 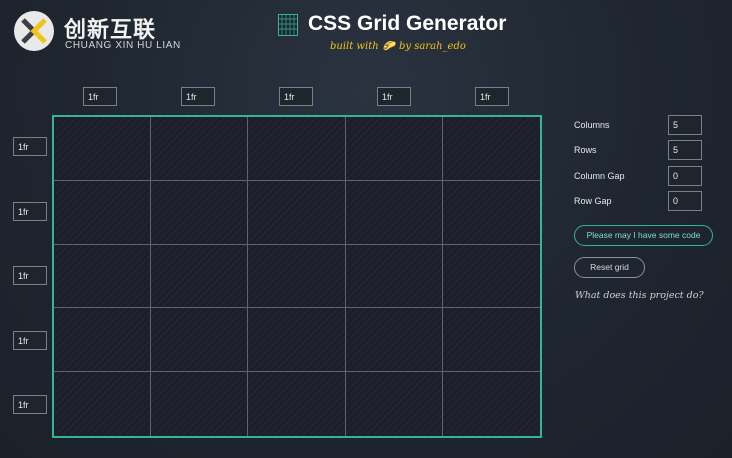 I want to click on get-code-button: Please may I have some code, so click(x=643, y=235).